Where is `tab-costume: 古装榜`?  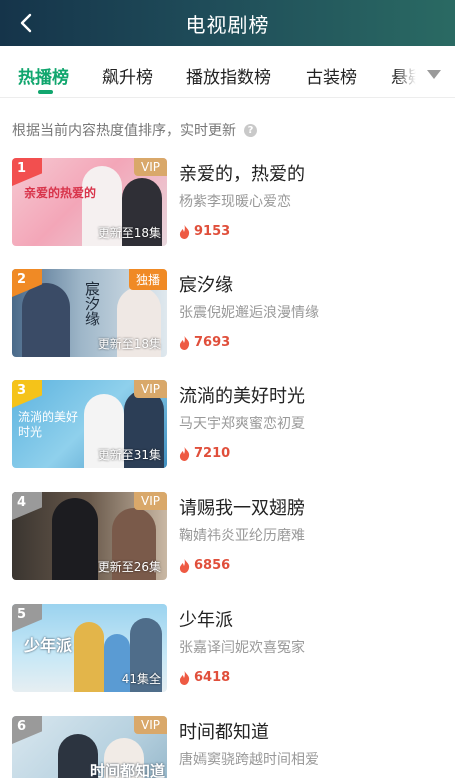 tab-costume: 古装榜 is located at coordinates (331, 75).